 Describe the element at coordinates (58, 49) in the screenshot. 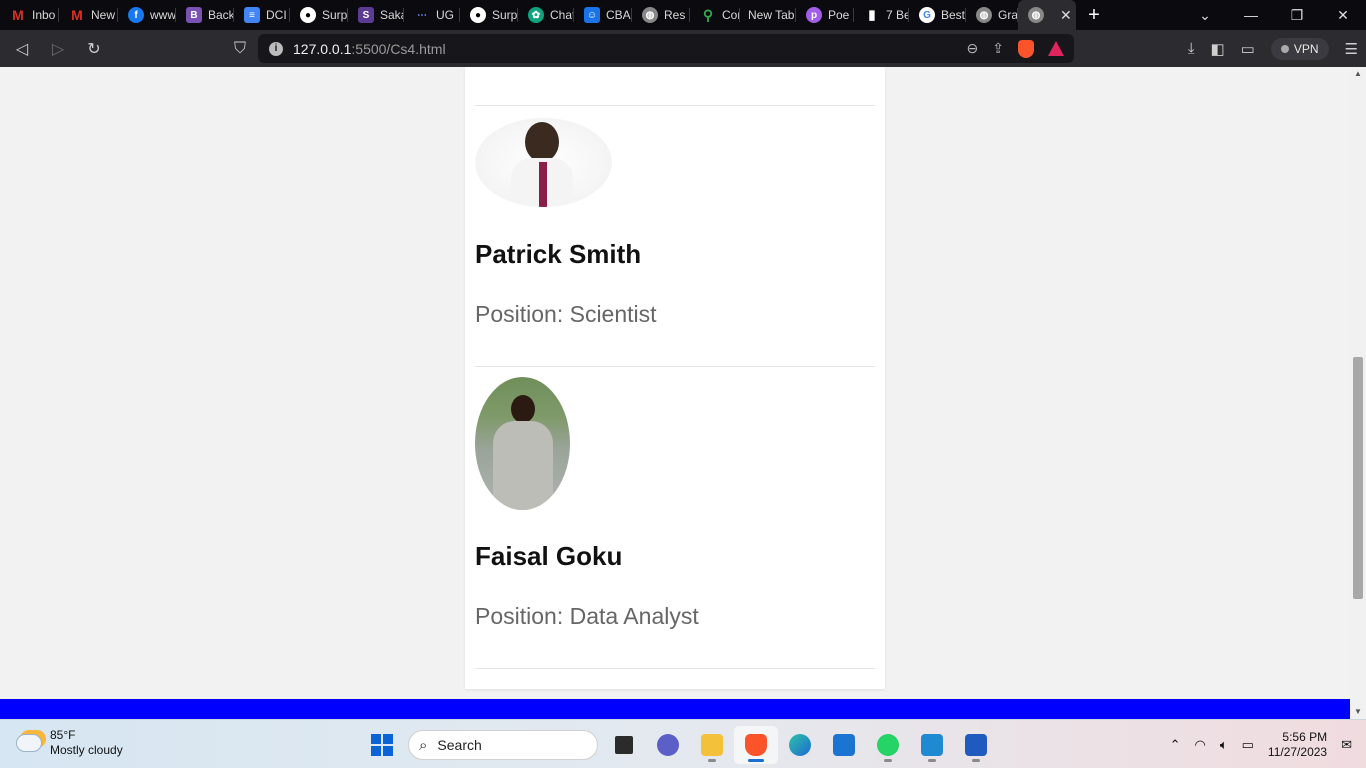

I see `forward-icon: ▷` at that location.